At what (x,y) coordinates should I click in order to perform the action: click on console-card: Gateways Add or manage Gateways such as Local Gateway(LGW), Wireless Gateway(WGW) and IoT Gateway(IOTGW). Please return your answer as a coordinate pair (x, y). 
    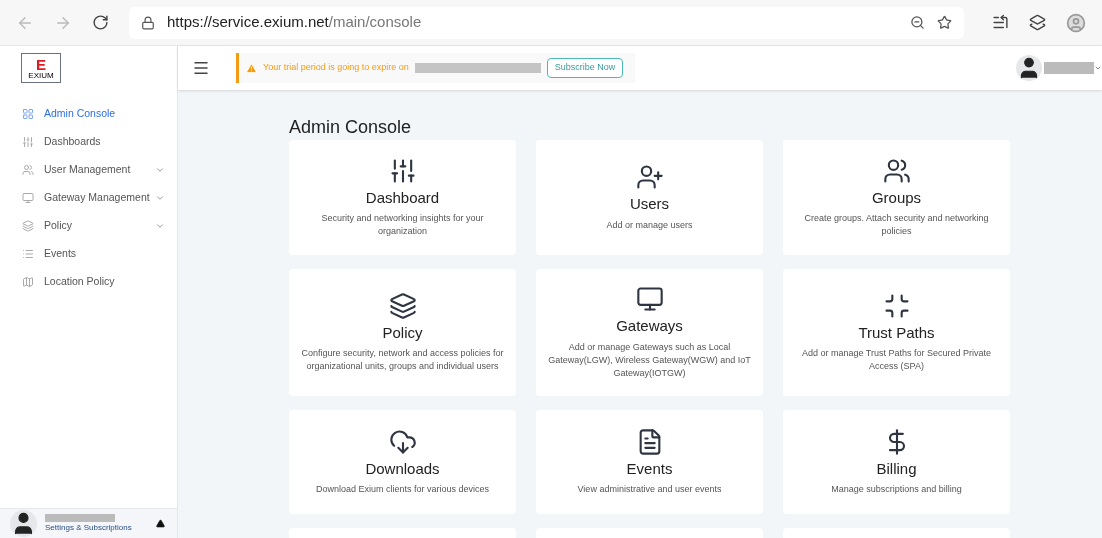
    Looking at the image, I should click on (649, 332).